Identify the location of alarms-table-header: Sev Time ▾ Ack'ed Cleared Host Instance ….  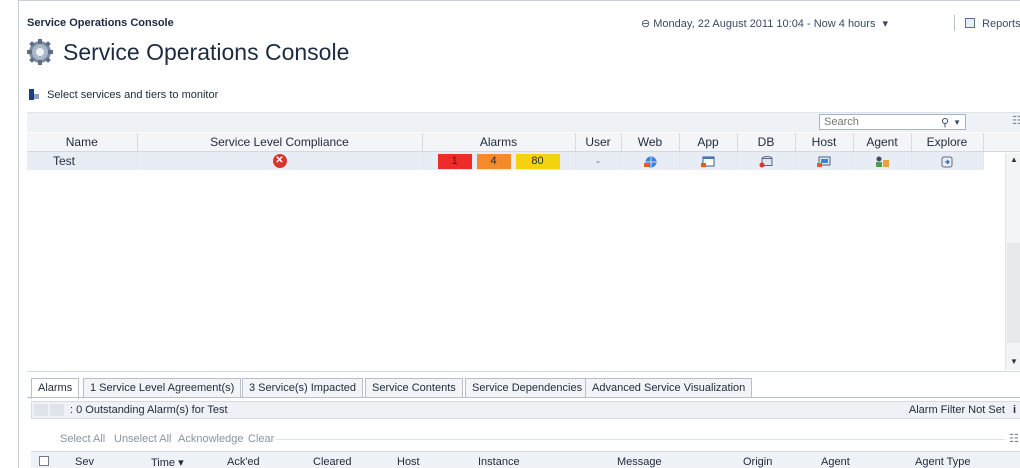
(525, 459).